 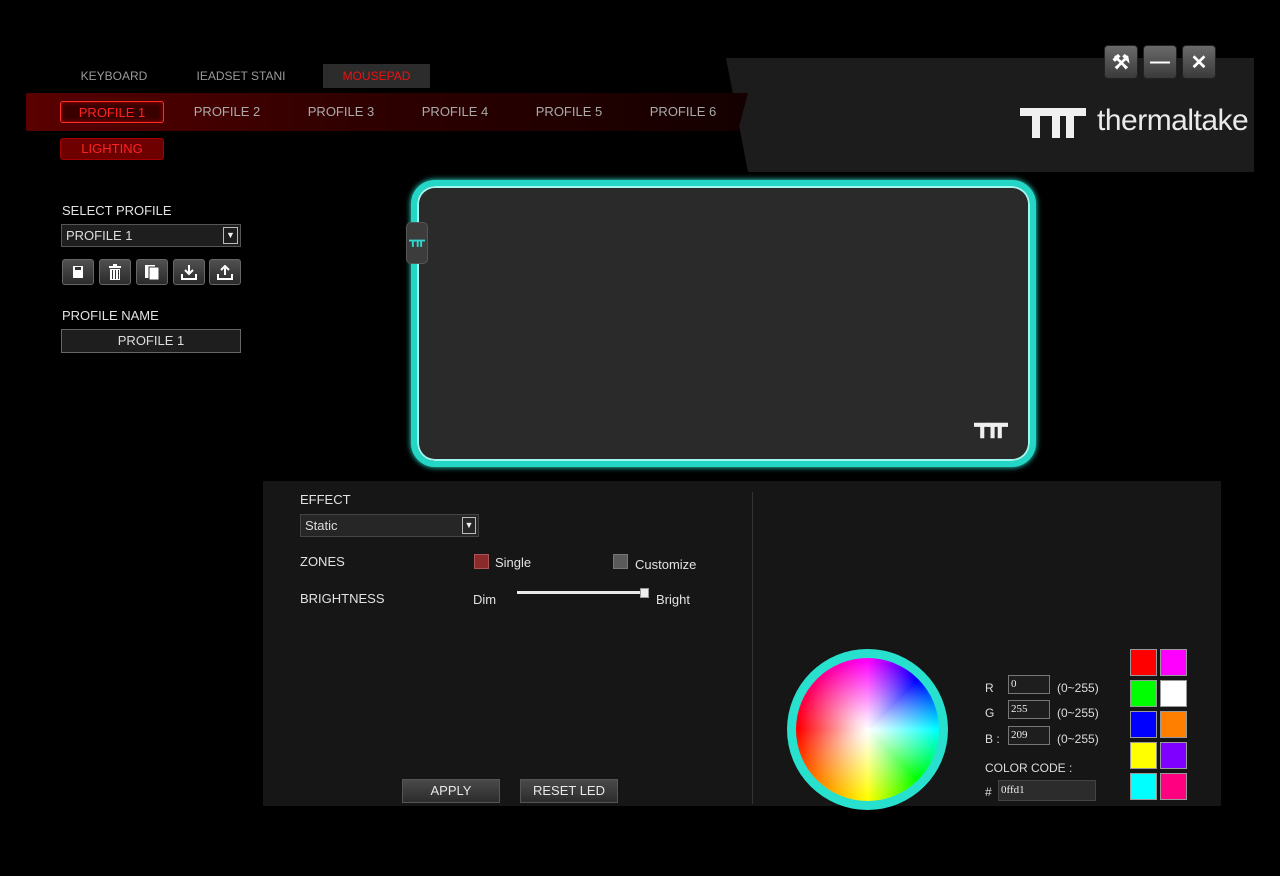 What do you see at coordinates (112, 149) in the screenshot?
I see `lighting-button: LIGHTING` at bounding box center [112, 149].